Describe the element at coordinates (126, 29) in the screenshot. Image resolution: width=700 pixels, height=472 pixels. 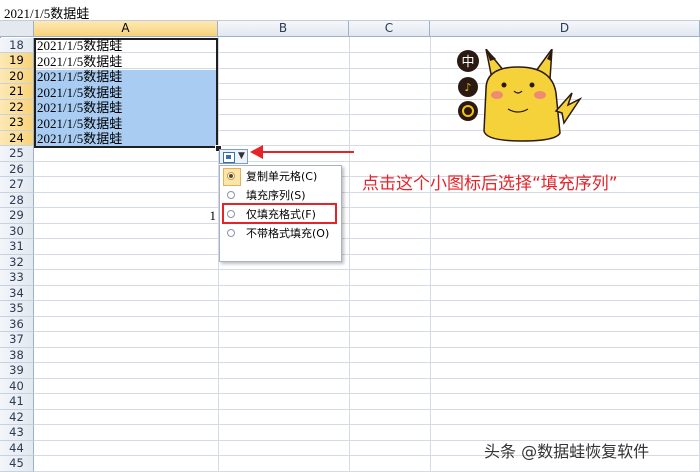
I see `column-header-a: A` at that location.